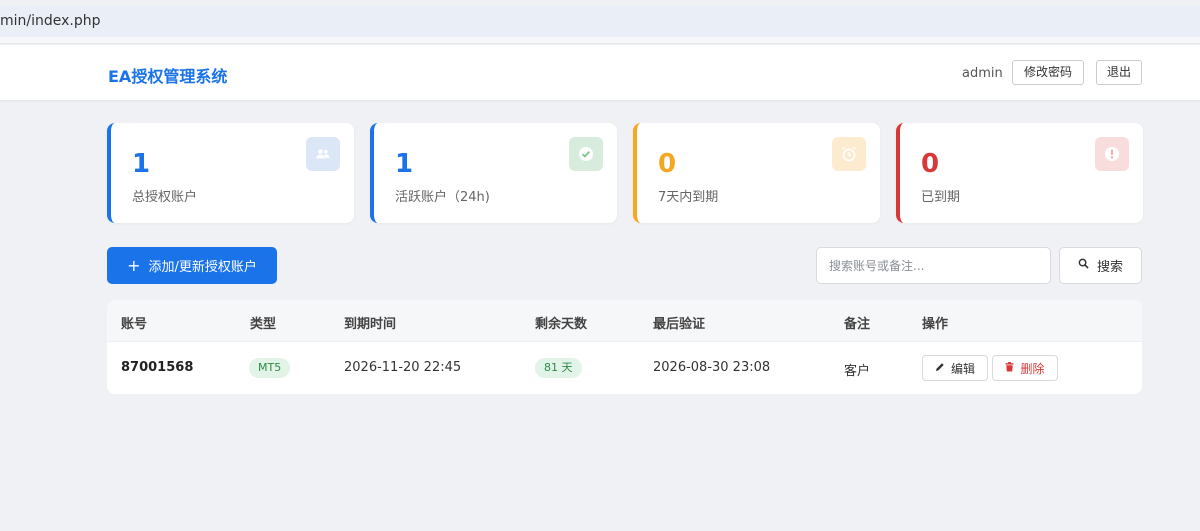  I want to click on stat-label: 活跃账户（24h), so click(442, 197).